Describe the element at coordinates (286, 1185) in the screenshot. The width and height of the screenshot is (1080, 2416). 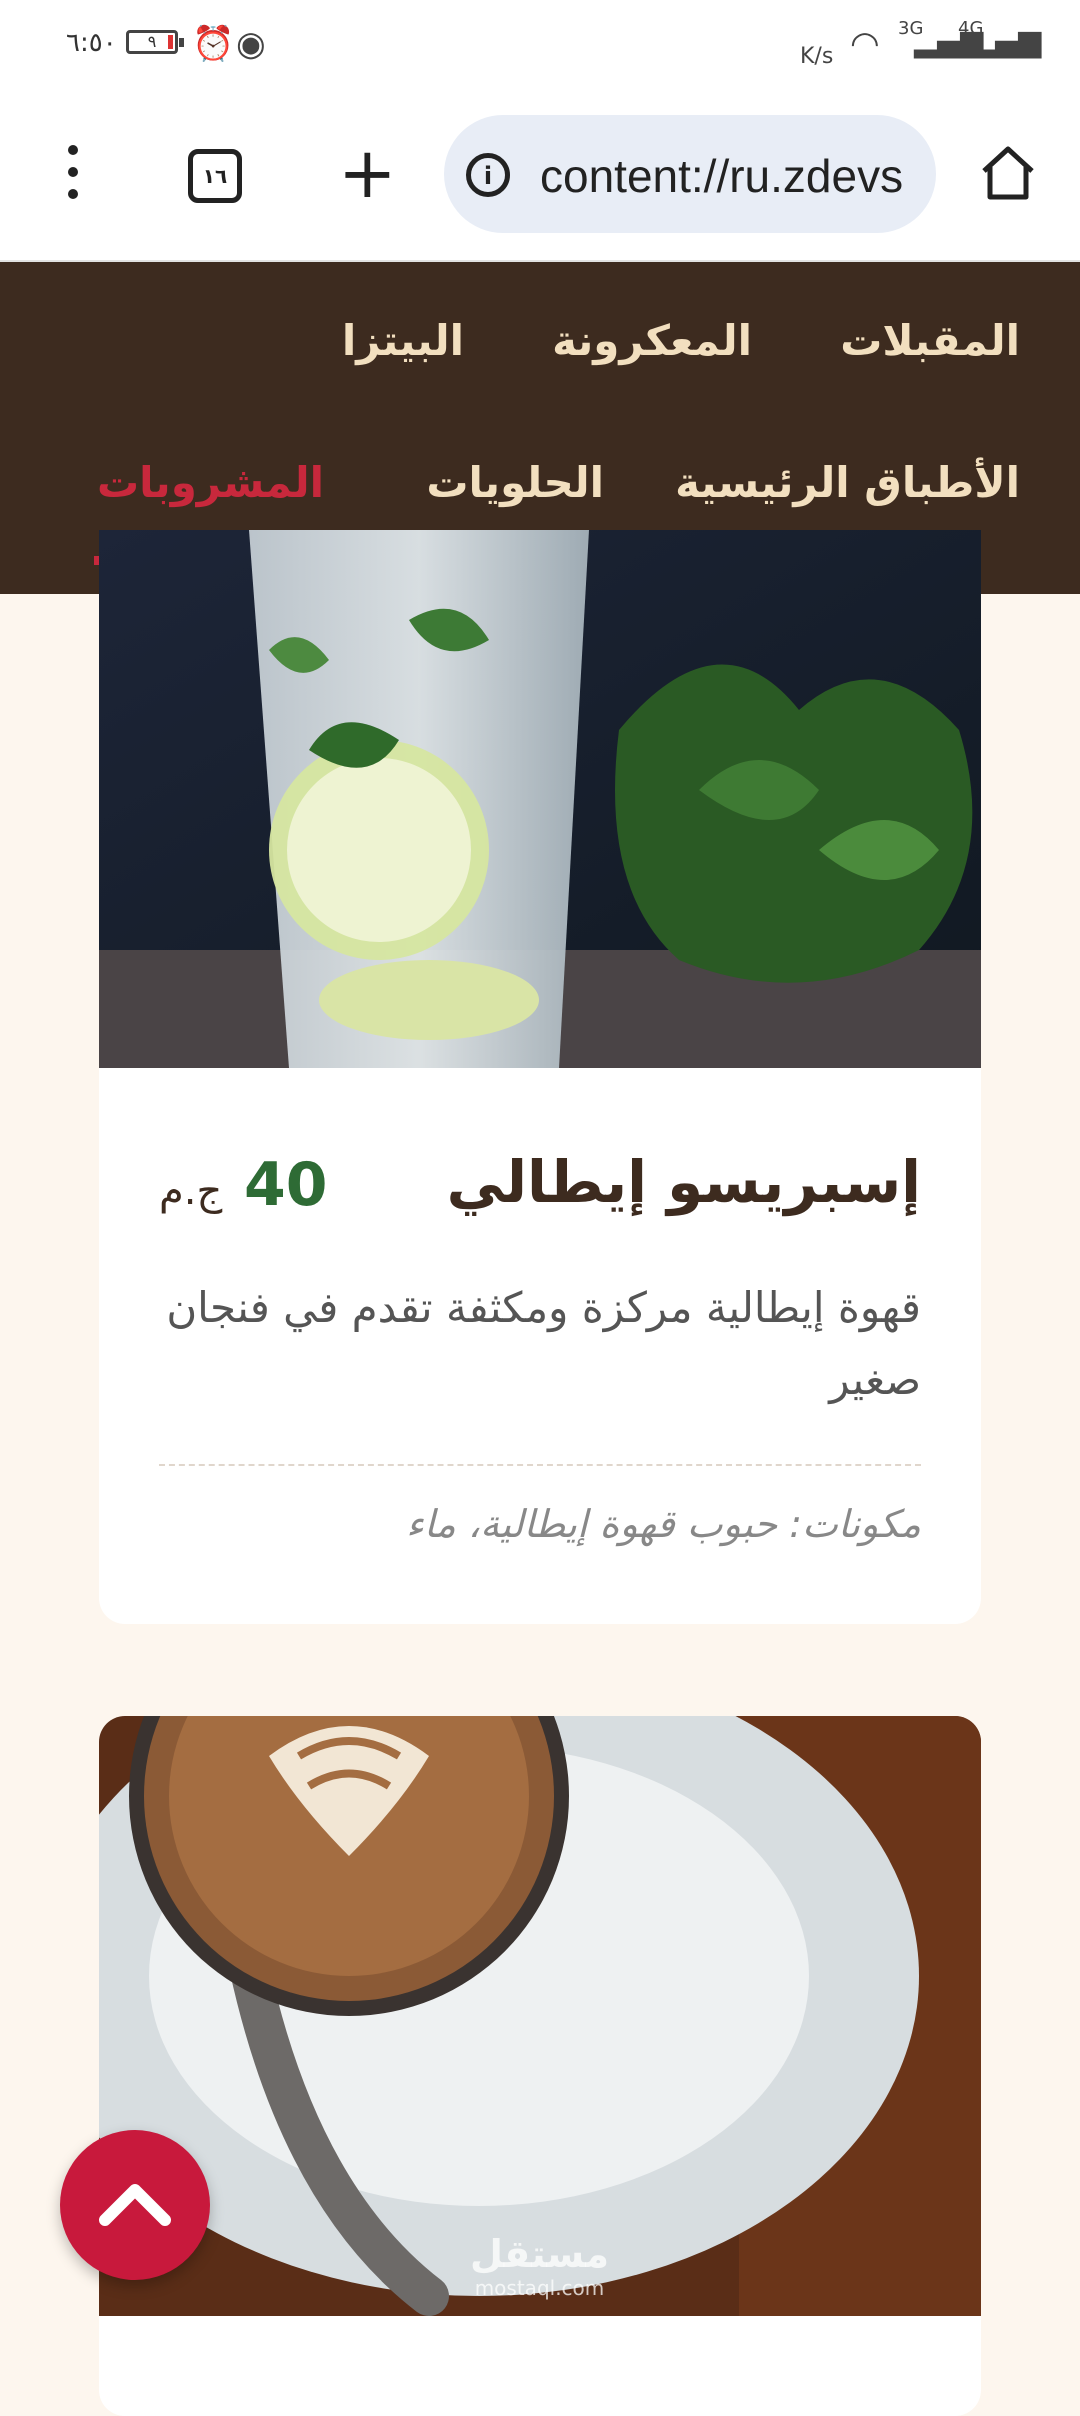
I see `dish-price: 40` at that location.